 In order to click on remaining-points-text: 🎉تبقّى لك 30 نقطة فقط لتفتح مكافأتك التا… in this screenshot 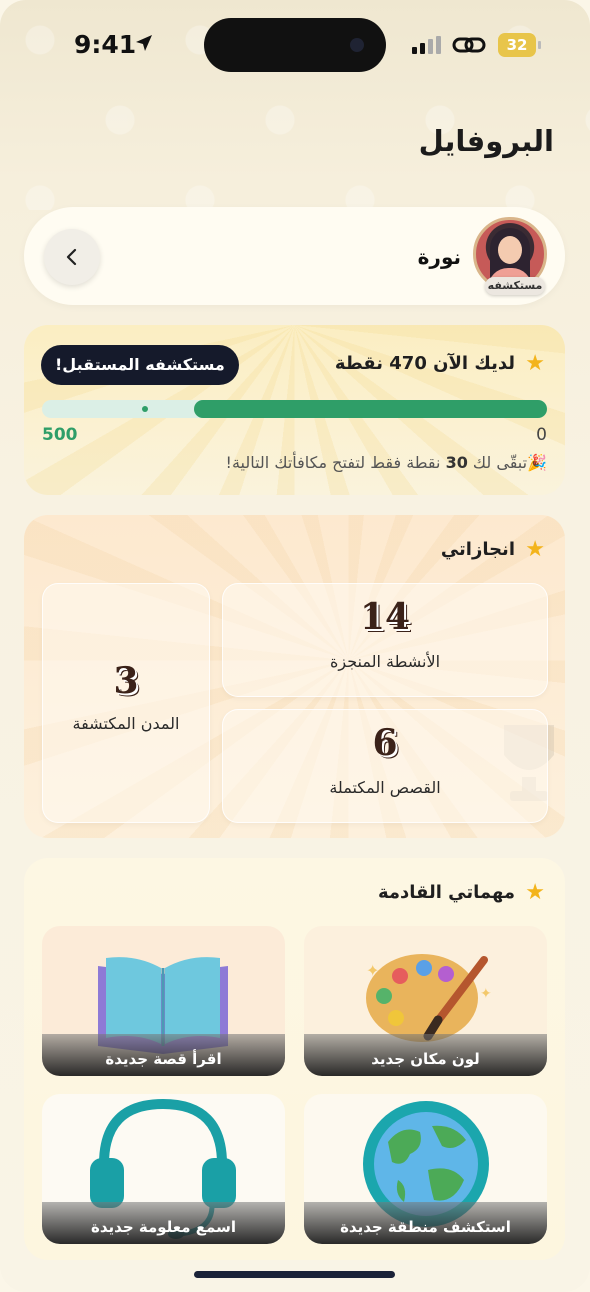, I will do `click(386, 462)`.